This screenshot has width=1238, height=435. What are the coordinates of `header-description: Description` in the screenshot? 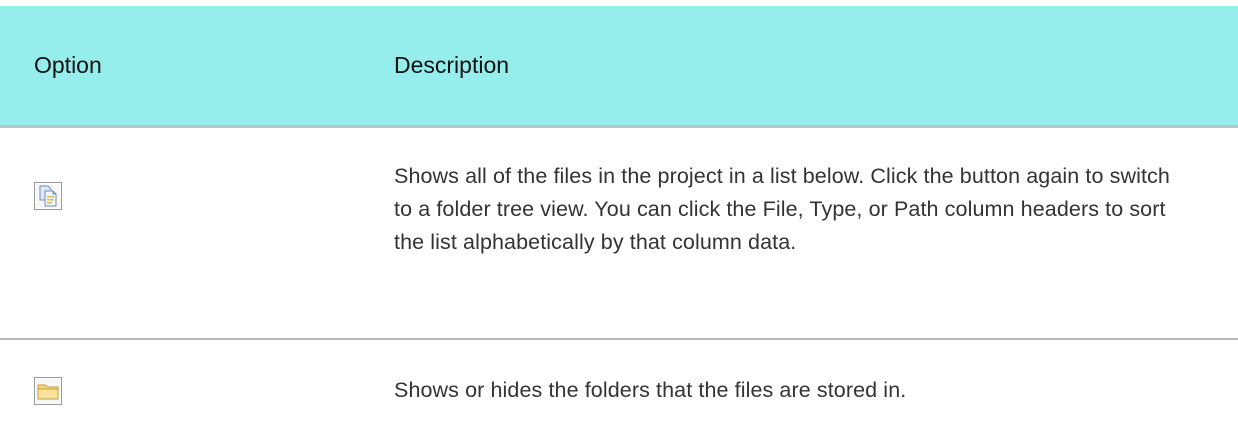 It's located at (452, 65).